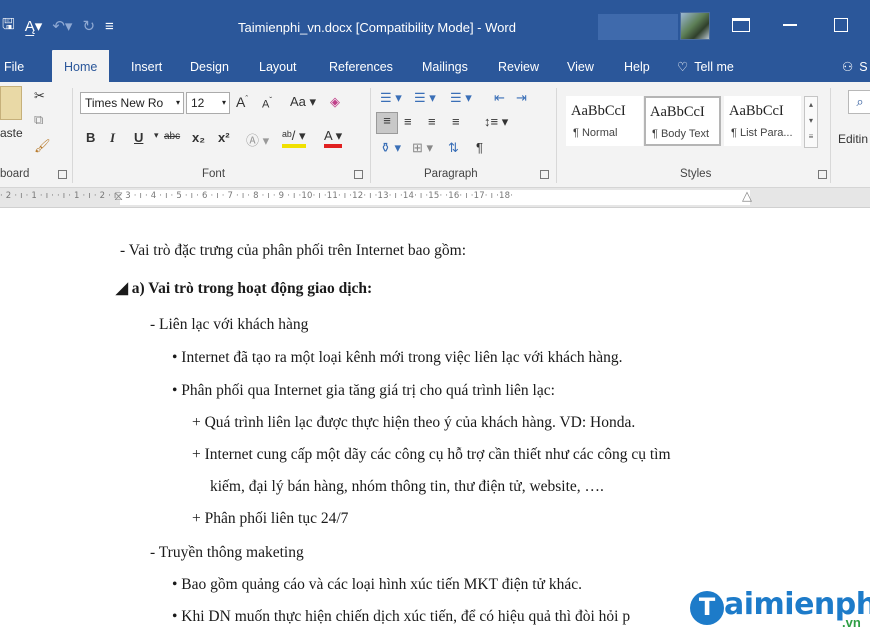 The image size is (870, 630). What do you see at coordinates (62, 174) in the screenshot?
I see `clipboard-launcher-icon` at bounding box center [62, 174].